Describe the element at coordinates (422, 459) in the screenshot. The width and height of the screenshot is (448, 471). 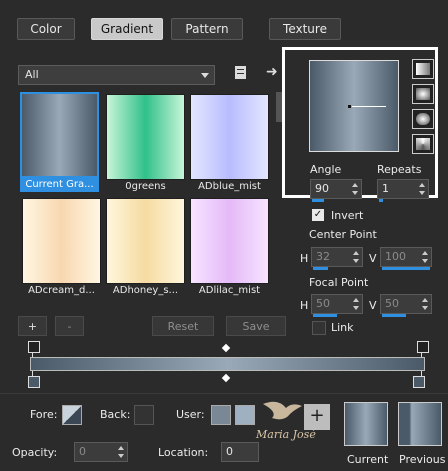
I see `previous-label: Previous` at that location.